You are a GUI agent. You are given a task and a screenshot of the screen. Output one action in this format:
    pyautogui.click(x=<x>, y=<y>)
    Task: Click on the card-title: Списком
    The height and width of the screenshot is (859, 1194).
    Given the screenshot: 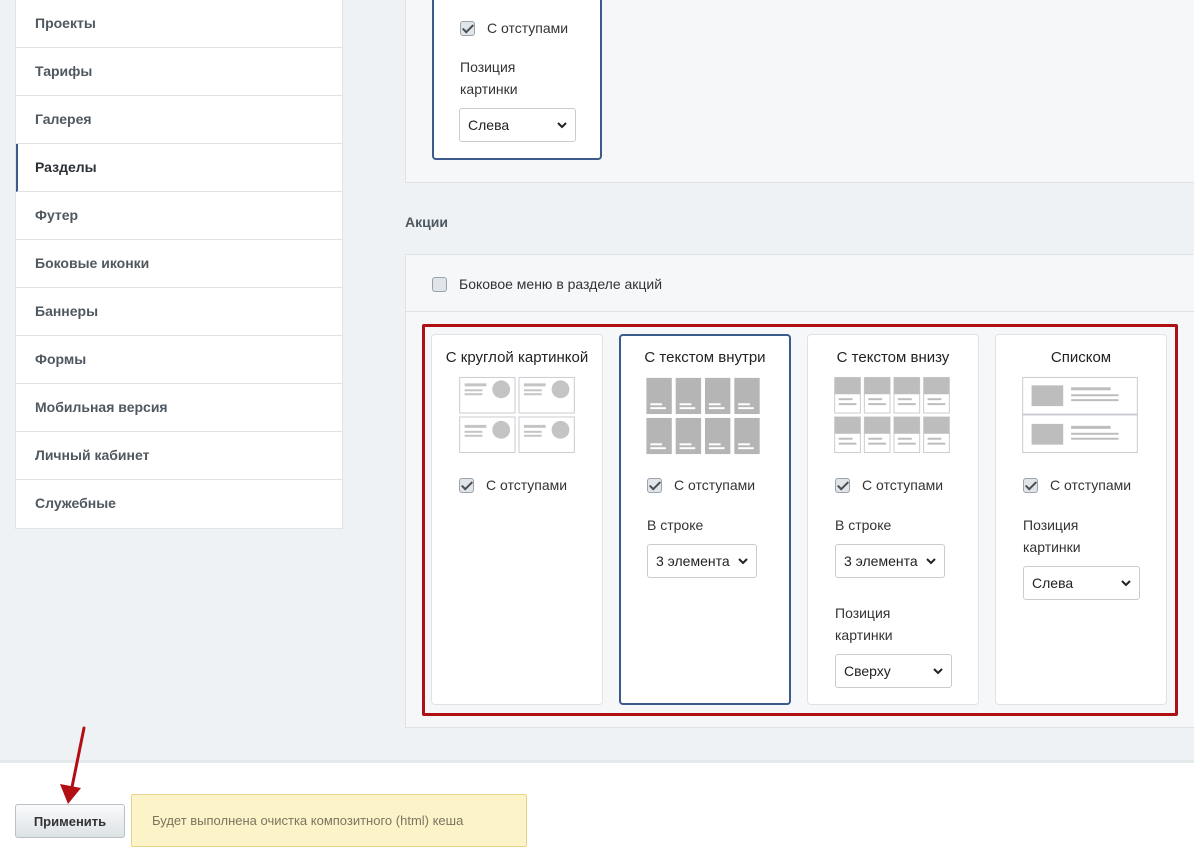 What is the action you would take?
    pyautogui.click(x=1081, y=357)
    